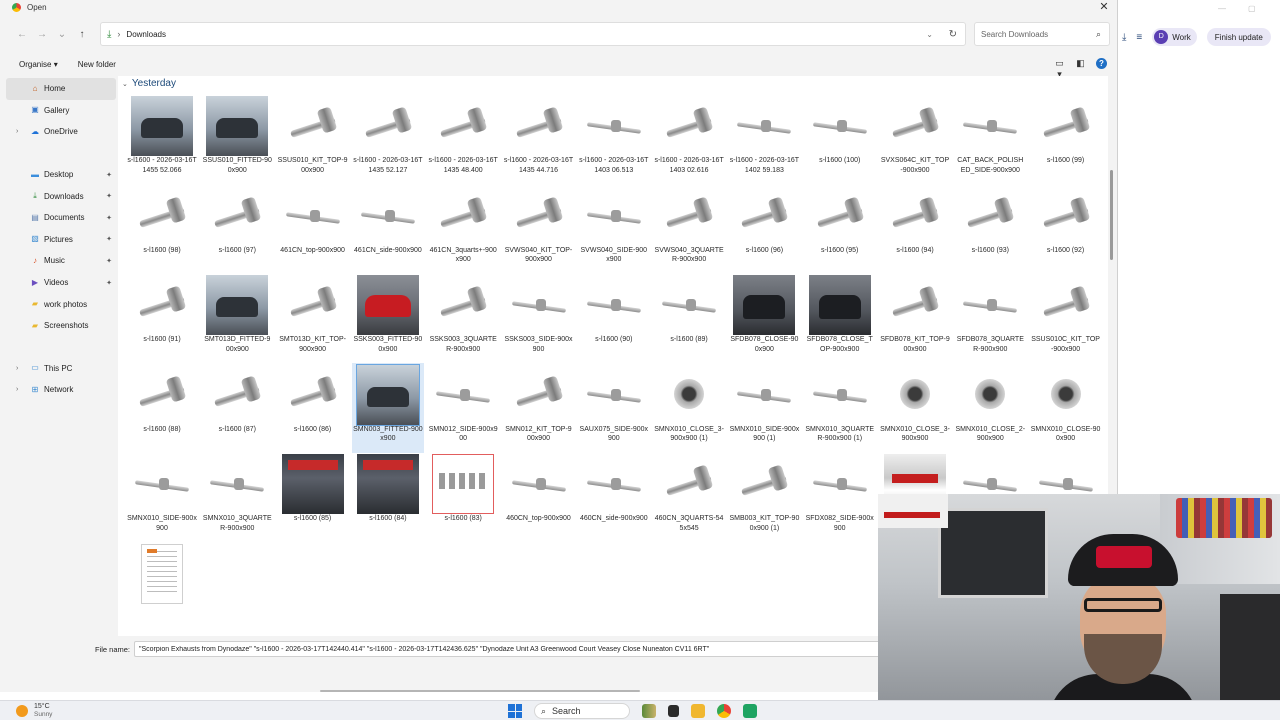  What do you see at coordinates (689, 408) in the screenshot?
I see `file-item: SMNX010_CLOSE_3-900x900 (1)` at bounding box center [689, 408].